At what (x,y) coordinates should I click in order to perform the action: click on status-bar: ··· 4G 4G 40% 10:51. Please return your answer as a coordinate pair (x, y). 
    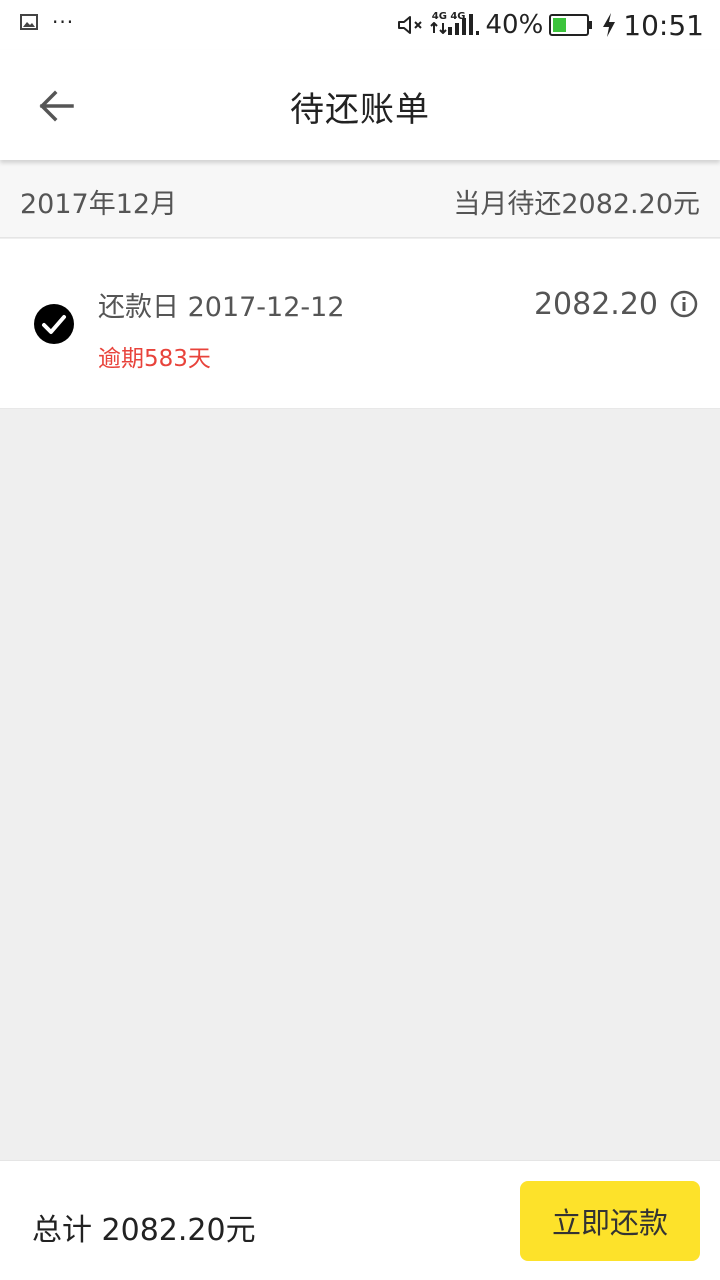
    Looking at the image, I should click on (360, 25).